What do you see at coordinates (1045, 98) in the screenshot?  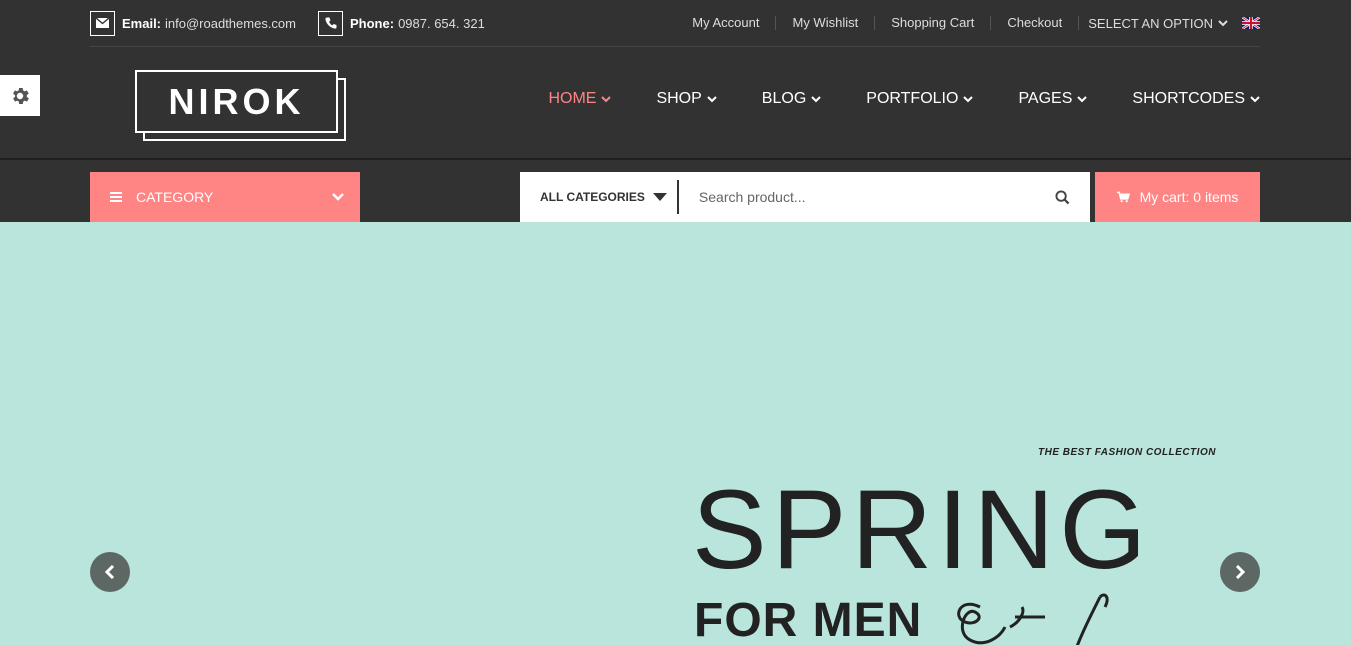 I see `nav-pages-label: PAGES` at bounding box center [1045, 98].